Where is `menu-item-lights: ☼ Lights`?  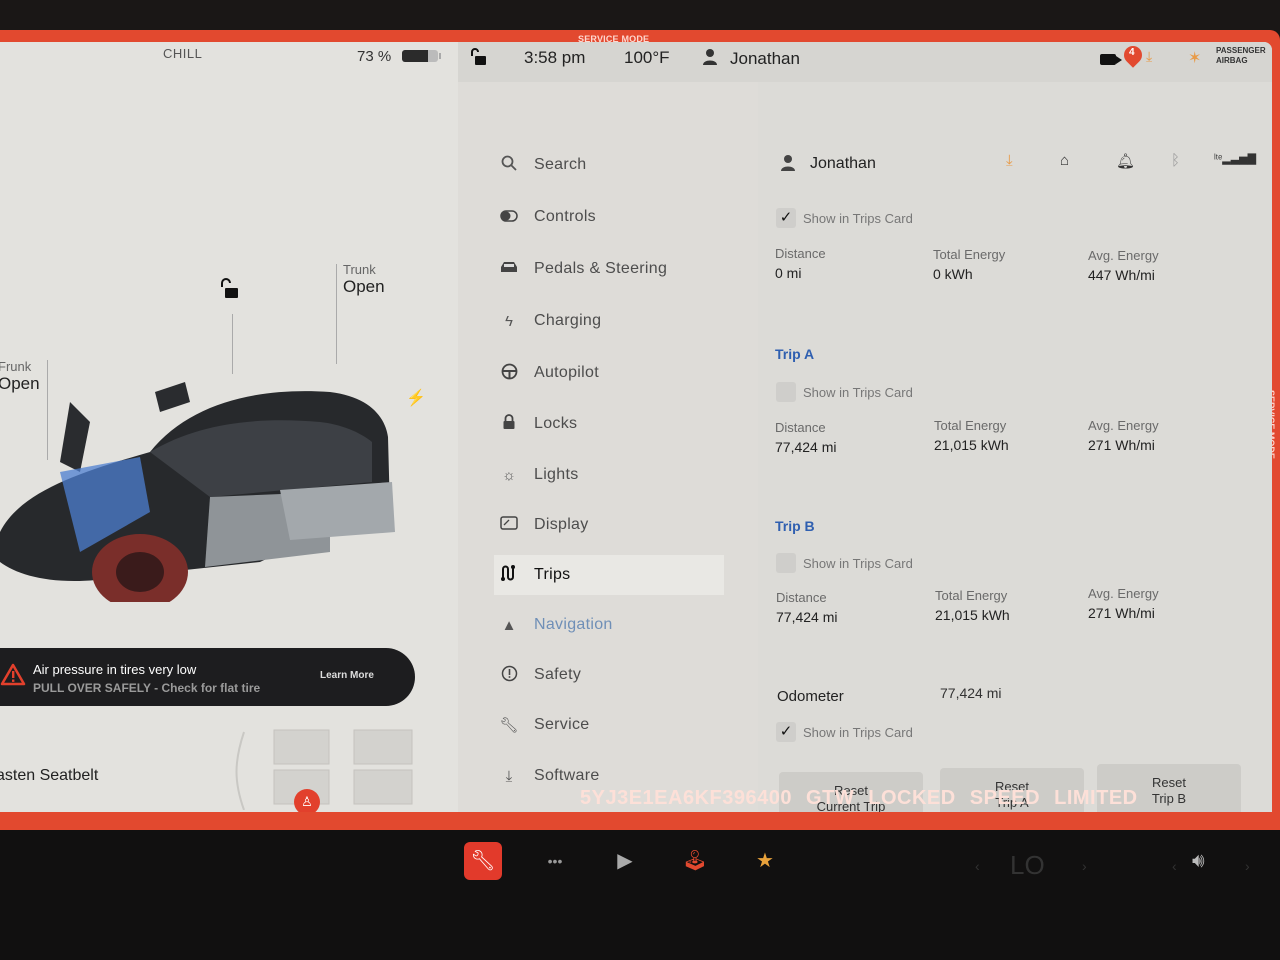 menu-item-lights: ☼ Lights is located at coordinates (608, 475).